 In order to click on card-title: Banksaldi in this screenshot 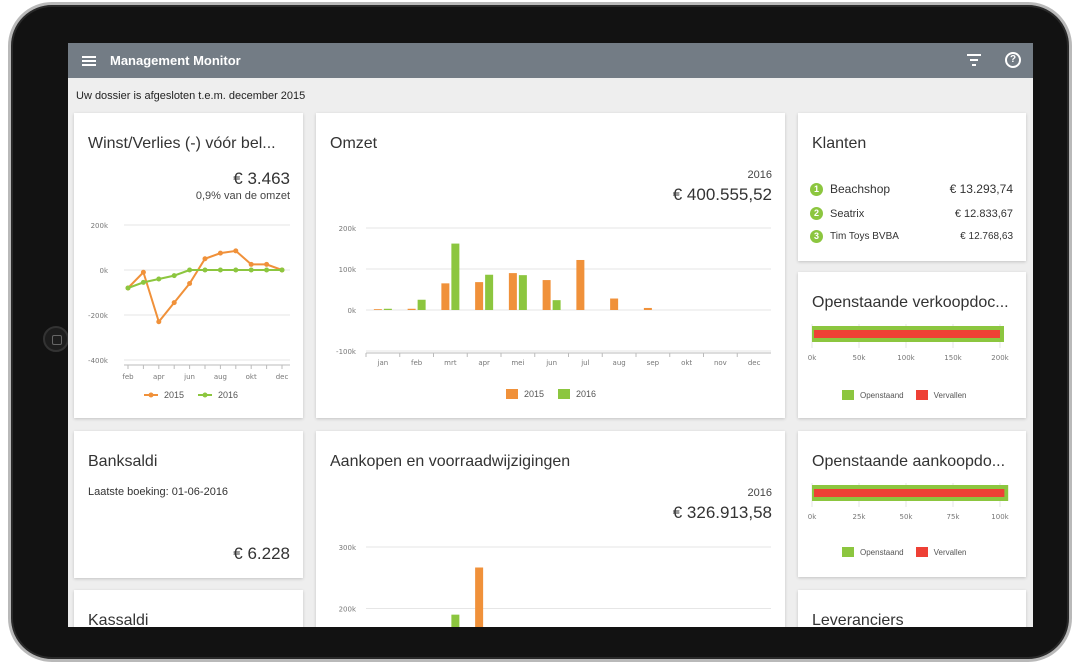, I will do `click(123, 461)`.